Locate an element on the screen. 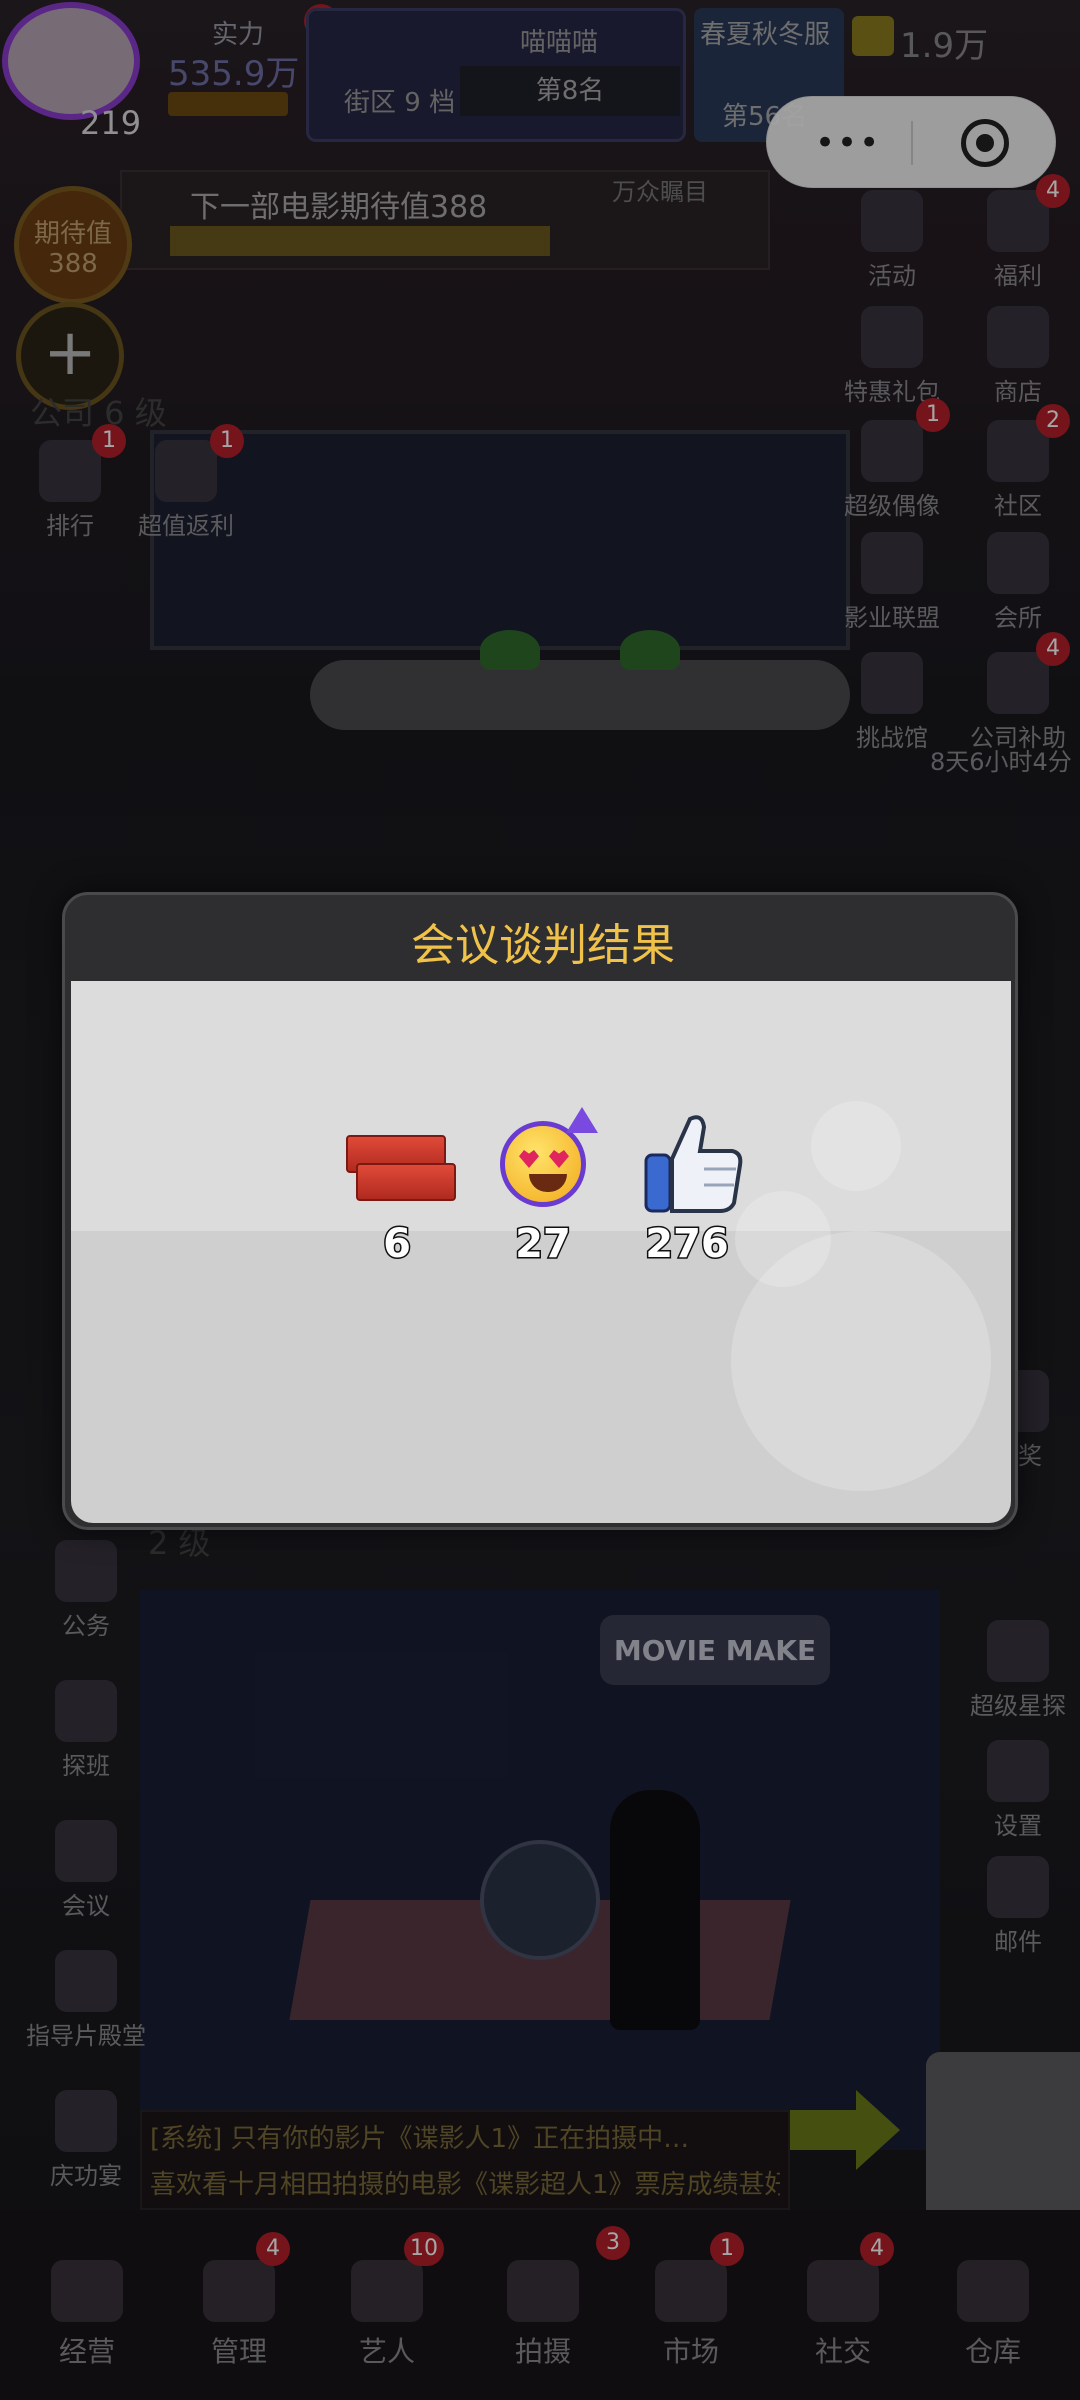  side-item-alliance: 影业联盟 is located at coordinates (892, 582).